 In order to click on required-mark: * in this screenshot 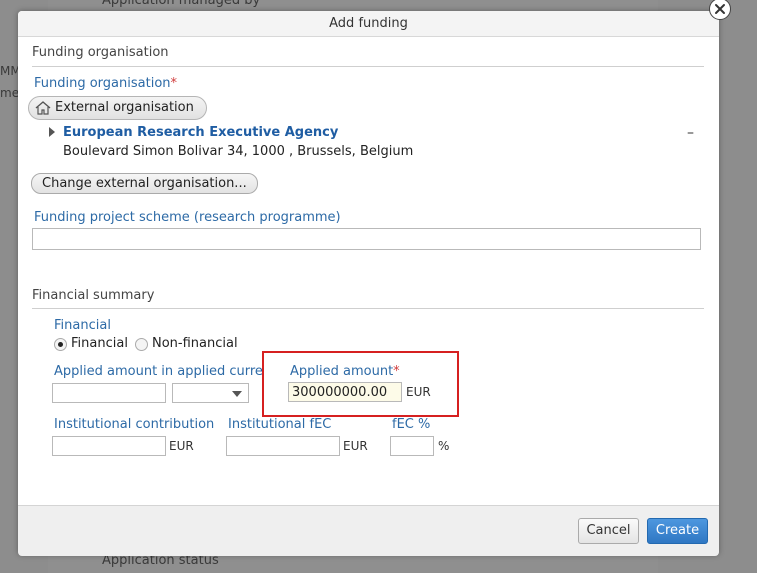, I will do `click(174, 83)`.